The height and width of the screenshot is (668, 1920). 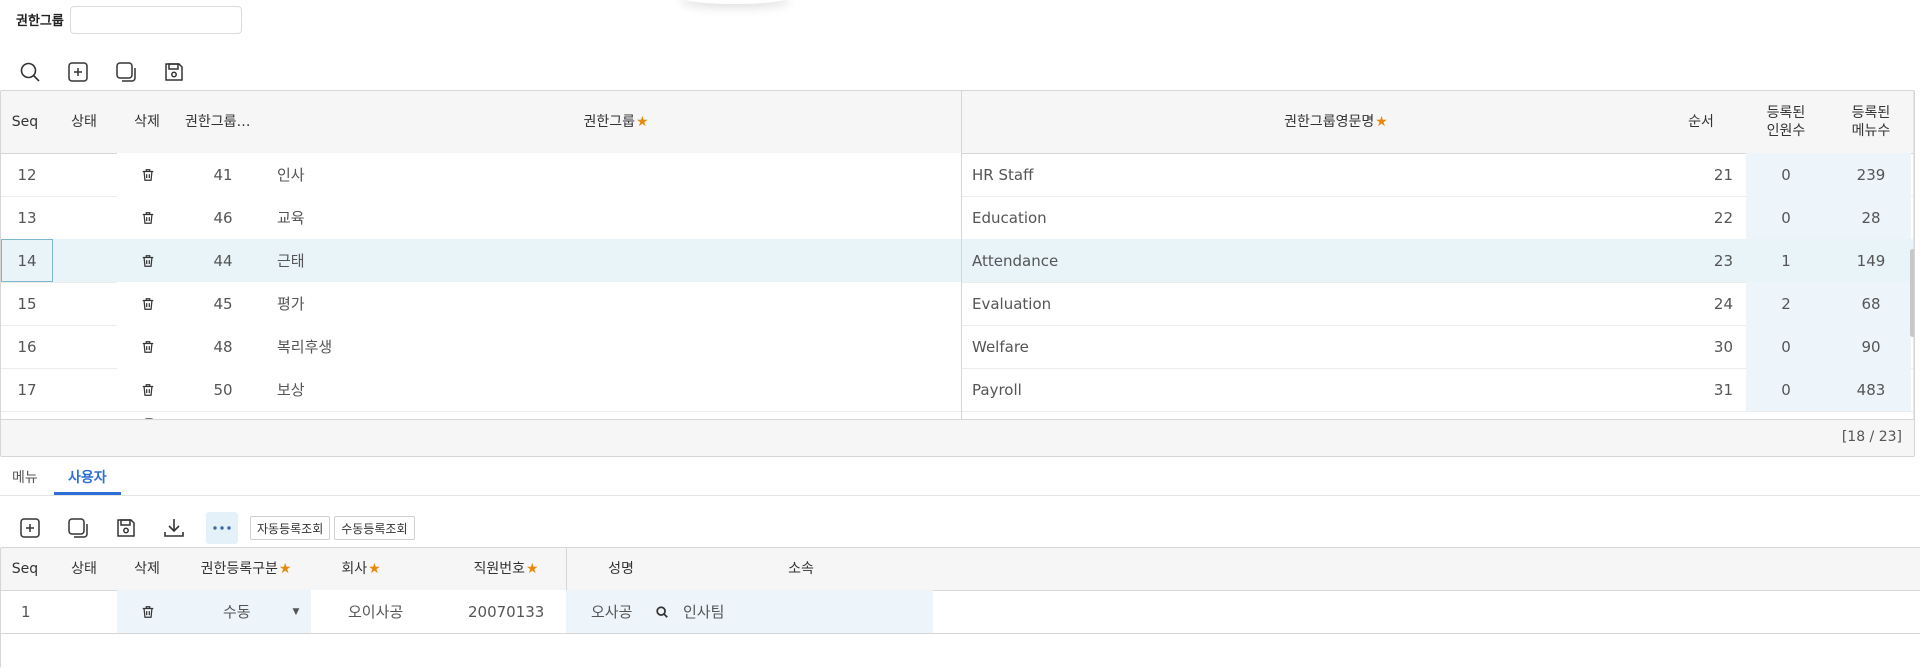 What do you see at coordinates (1712, 217) in the screenshot?
I see `cell-order: 22` at bounding box center [1712, 217].